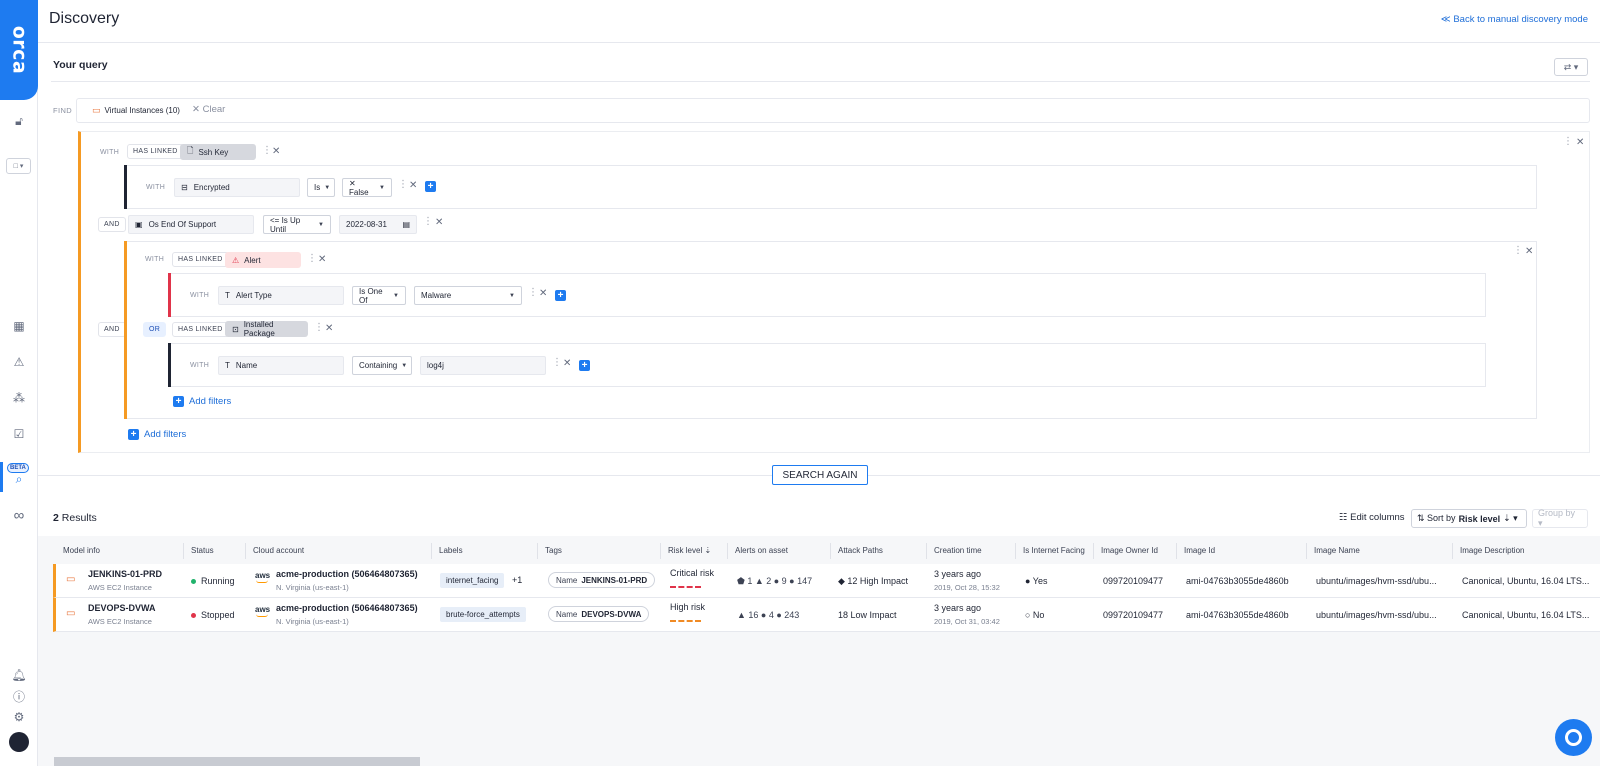 The width and height of the screenshot is (1600, 766). What do you see at coordinates (18, 166) in the screenshot?
I see `sidebar-selector: □ ▾` at bounding box center [18, 166].